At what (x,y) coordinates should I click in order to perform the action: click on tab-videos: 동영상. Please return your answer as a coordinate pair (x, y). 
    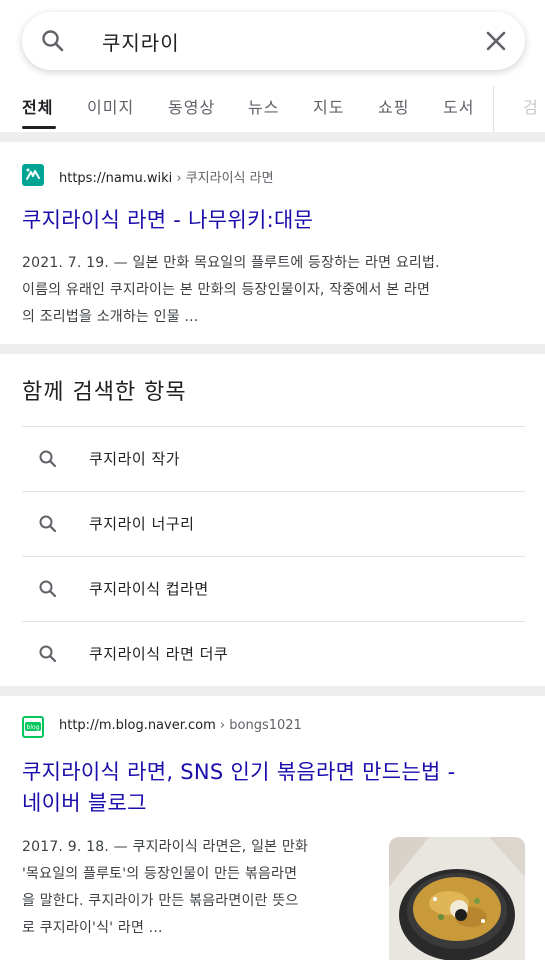
    Looking at the image, I should click on (191, 106).